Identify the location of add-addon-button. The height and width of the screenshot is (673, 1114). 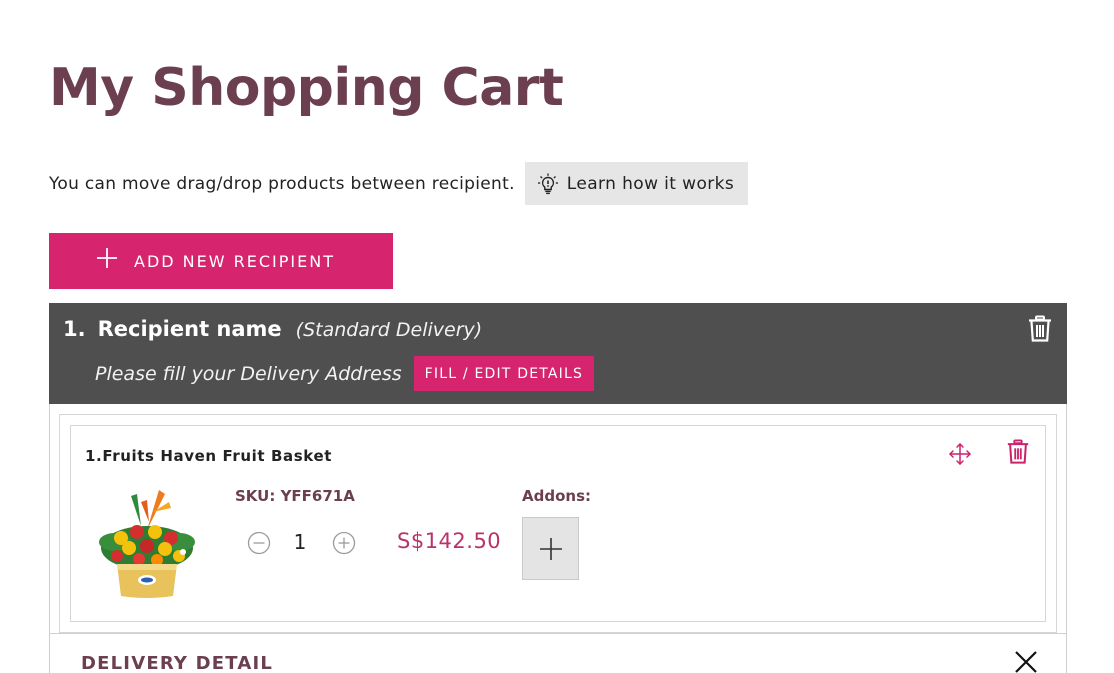
(550, 548).